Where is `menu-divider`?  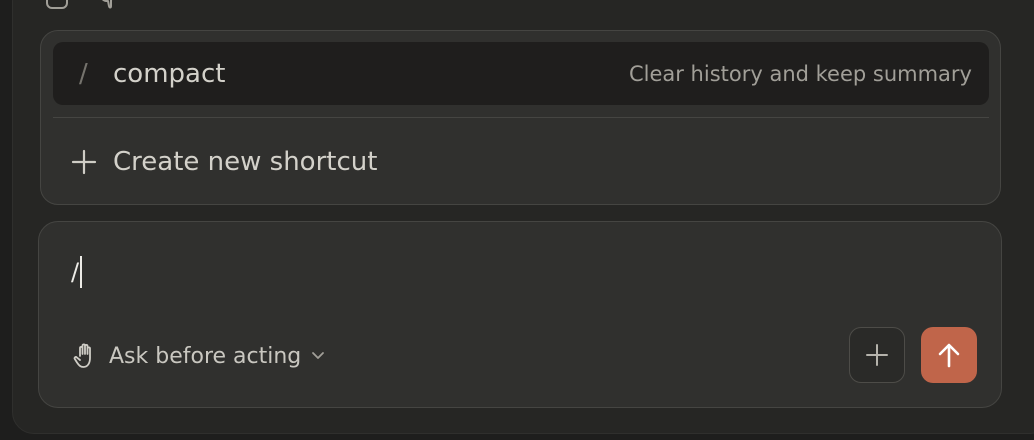 menu-divider is located at coordinates (521, 117).